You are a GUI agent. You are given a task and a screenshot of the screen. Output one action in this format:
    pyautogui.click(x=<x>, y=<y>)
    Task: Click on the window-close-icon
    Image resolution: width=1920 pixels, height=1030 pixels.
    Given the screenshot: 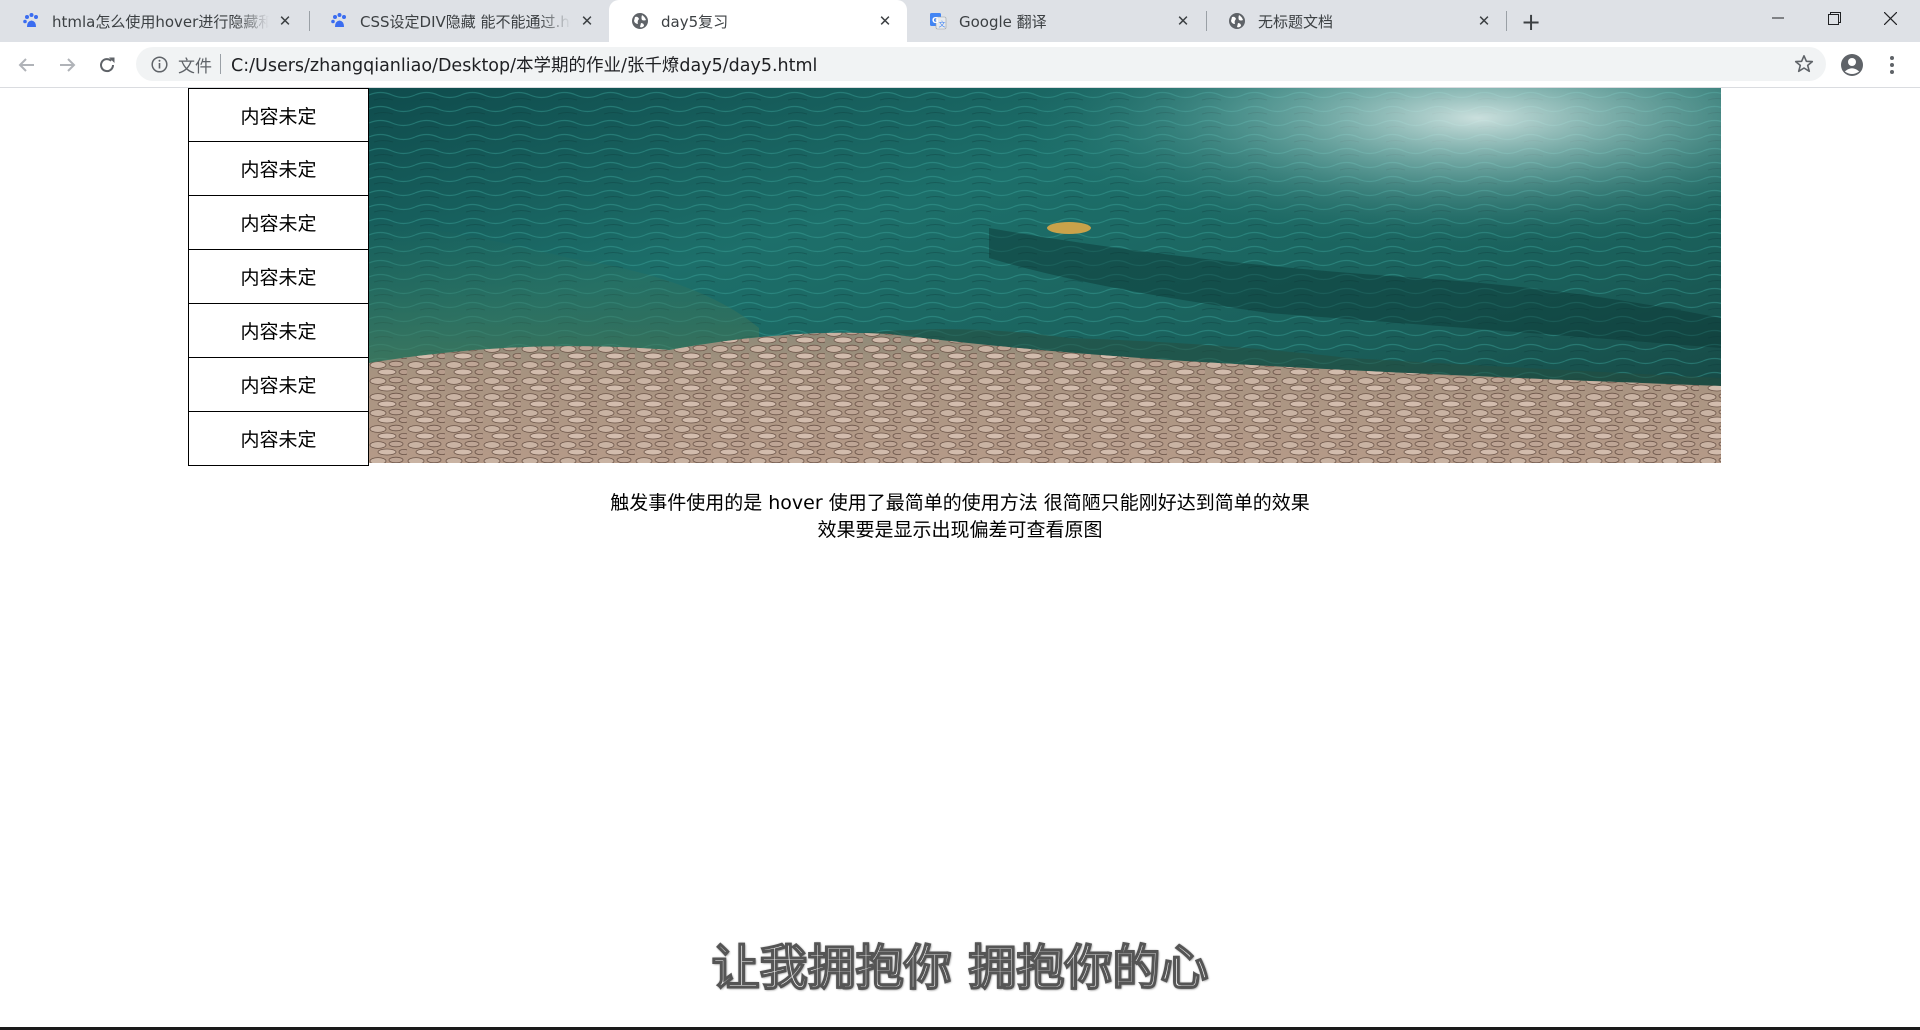 What is the action you would take?
    pyautogui.click(x=1890, y=18)
    